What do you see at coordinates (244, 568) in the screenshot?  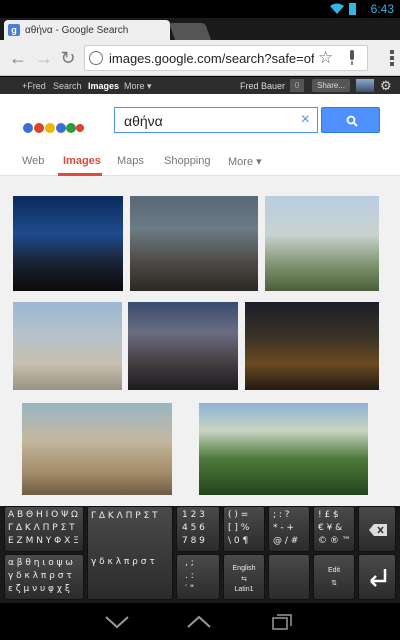 I see `lang-english: English` at bounding box center [244, 568].